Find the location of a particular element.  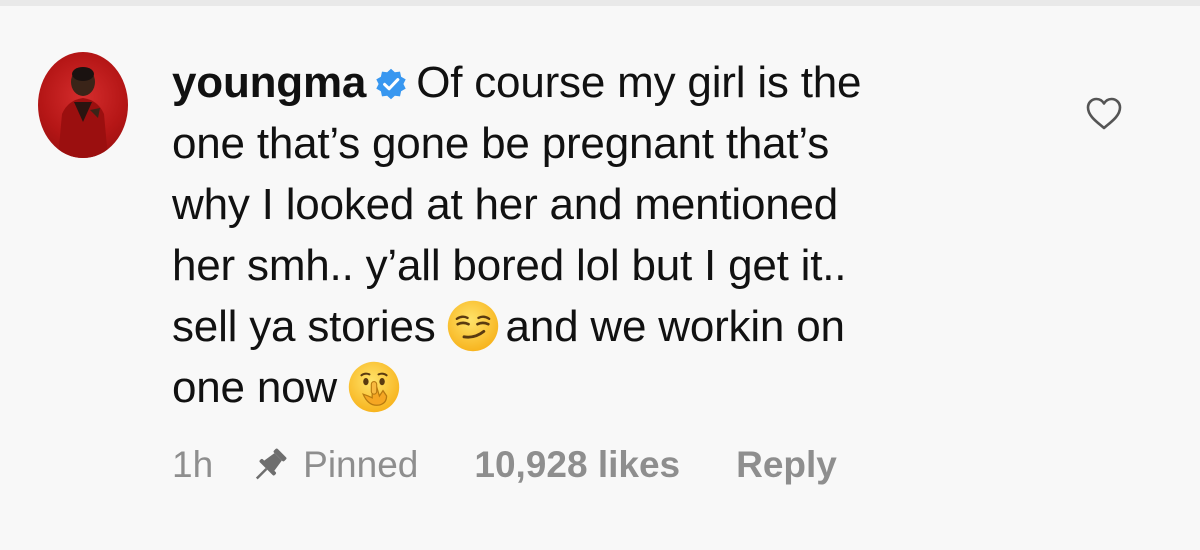

pin-icon is located at coordinates (271, 464).